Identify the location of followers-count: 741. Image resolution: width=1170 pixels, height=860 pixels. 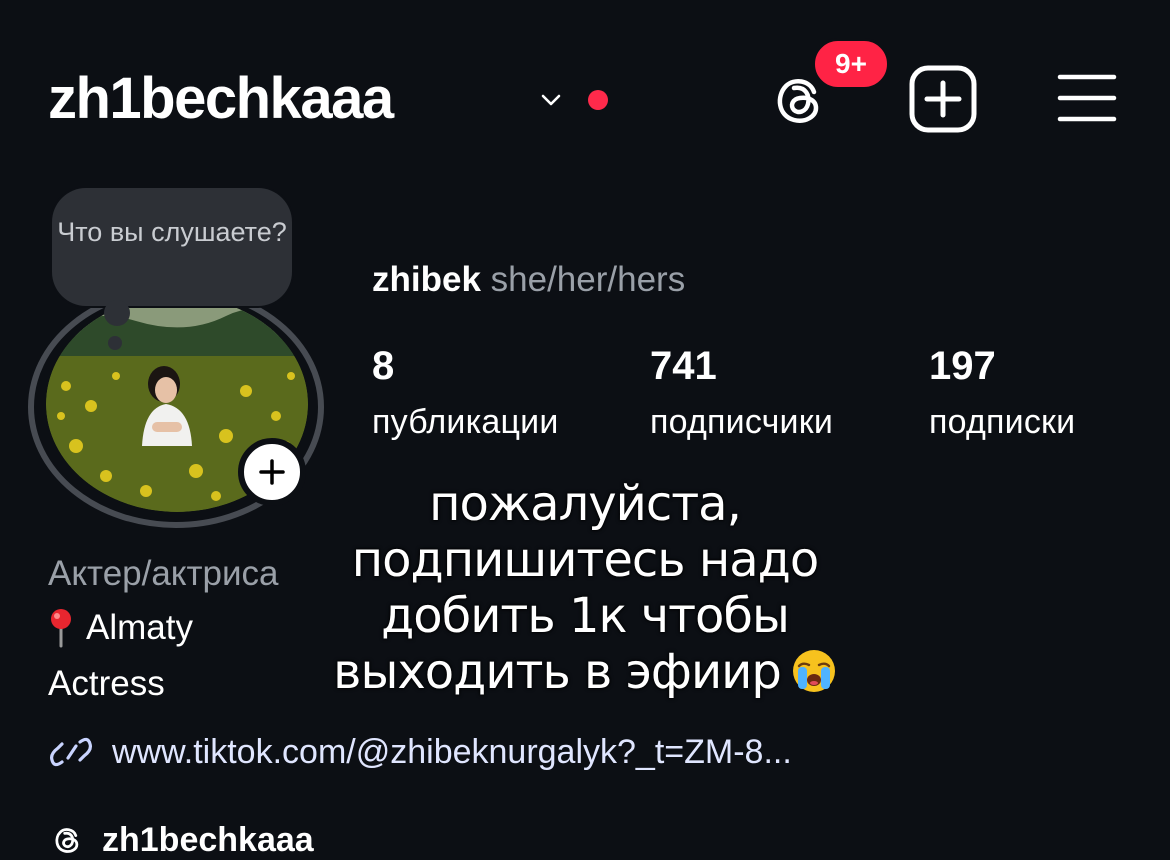
(683, 366).